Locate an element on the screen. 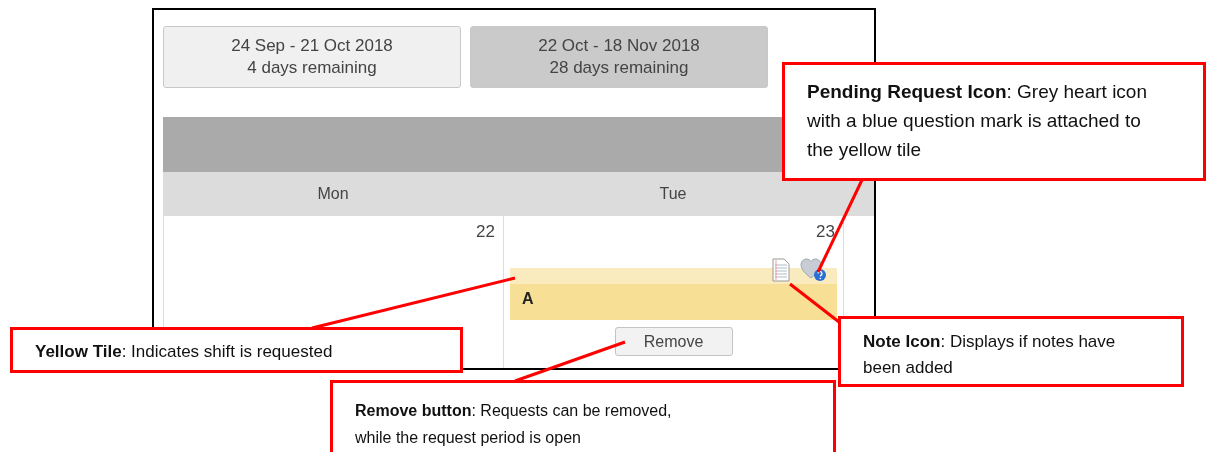  shift-label: A is located at coordinates (528, 299).